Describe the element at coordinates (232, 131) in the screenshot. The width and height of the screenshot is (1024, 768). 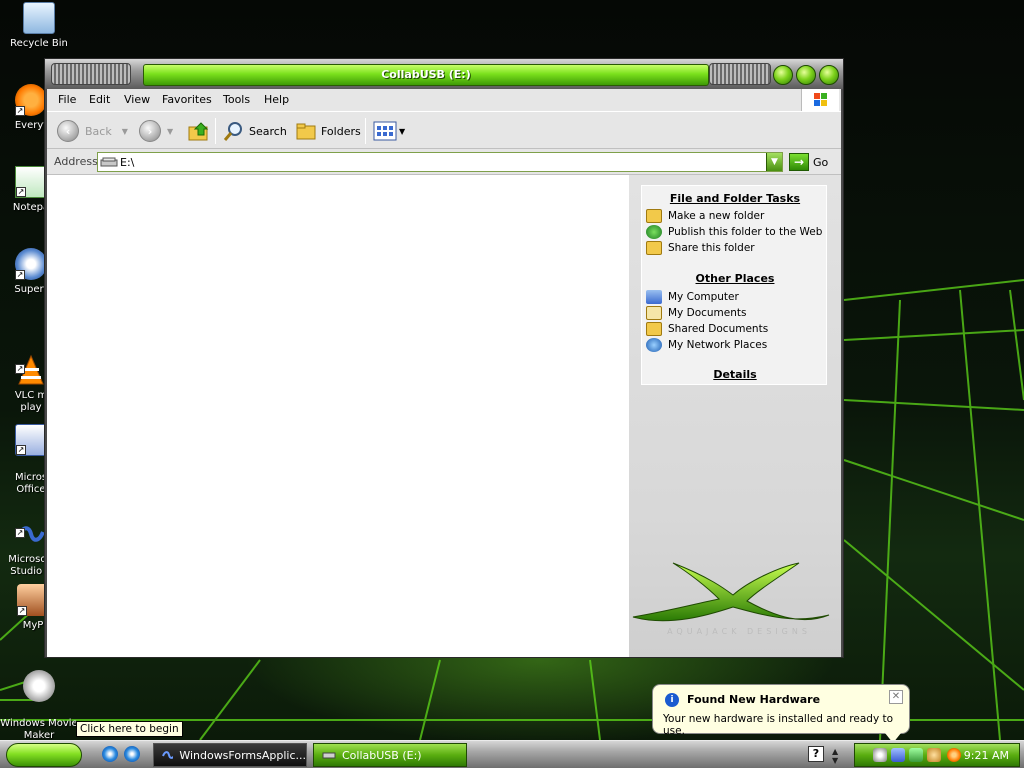
I see `search-icon` at that location.